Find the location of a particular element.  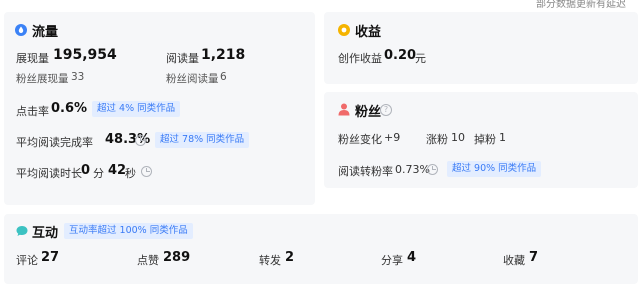

ctr-value: 0.6% is located at coordinates (69, 108).